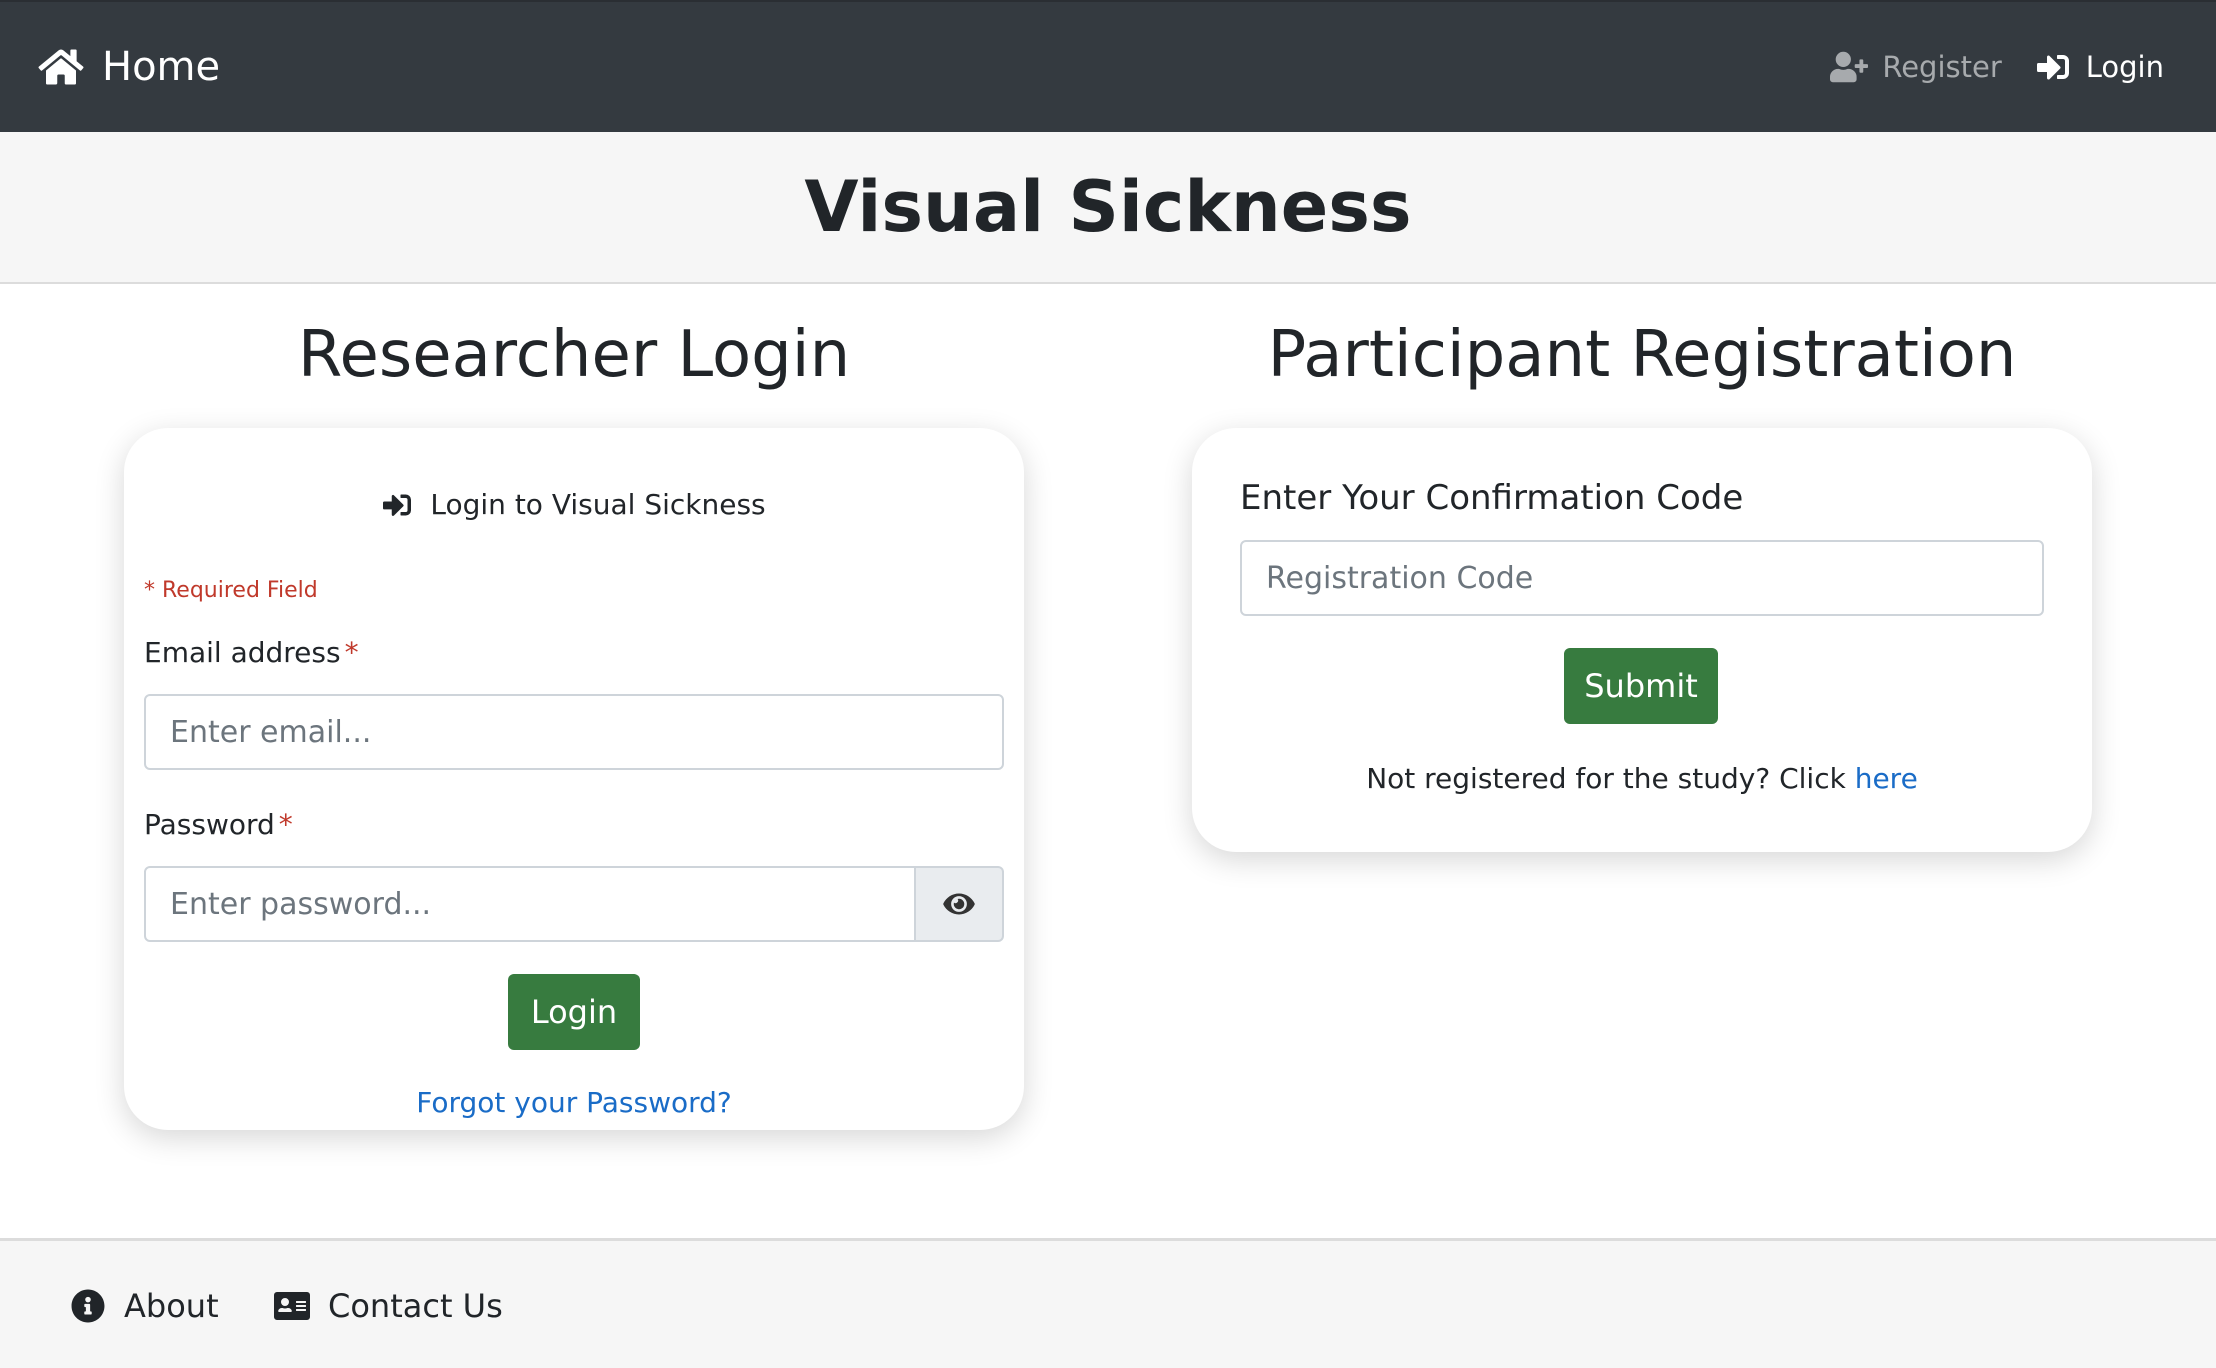 The height and width of the screenshot is (1368, 2216). What do you see at coordinates (209, 824) in the screenshot?
I see `password-label-text: Password` at bounding box center [209, 824].